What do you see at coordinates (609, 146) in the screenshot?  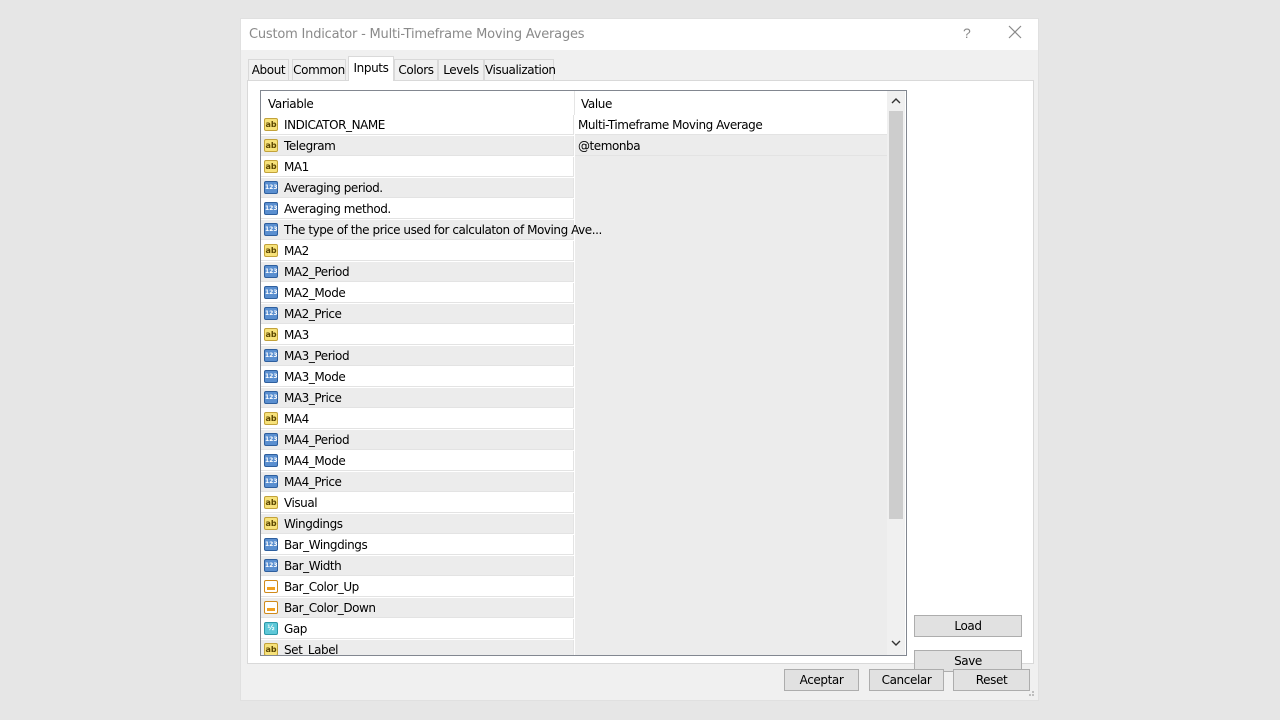 I see `value-text: @temonba` at bounding box center [609, 146].